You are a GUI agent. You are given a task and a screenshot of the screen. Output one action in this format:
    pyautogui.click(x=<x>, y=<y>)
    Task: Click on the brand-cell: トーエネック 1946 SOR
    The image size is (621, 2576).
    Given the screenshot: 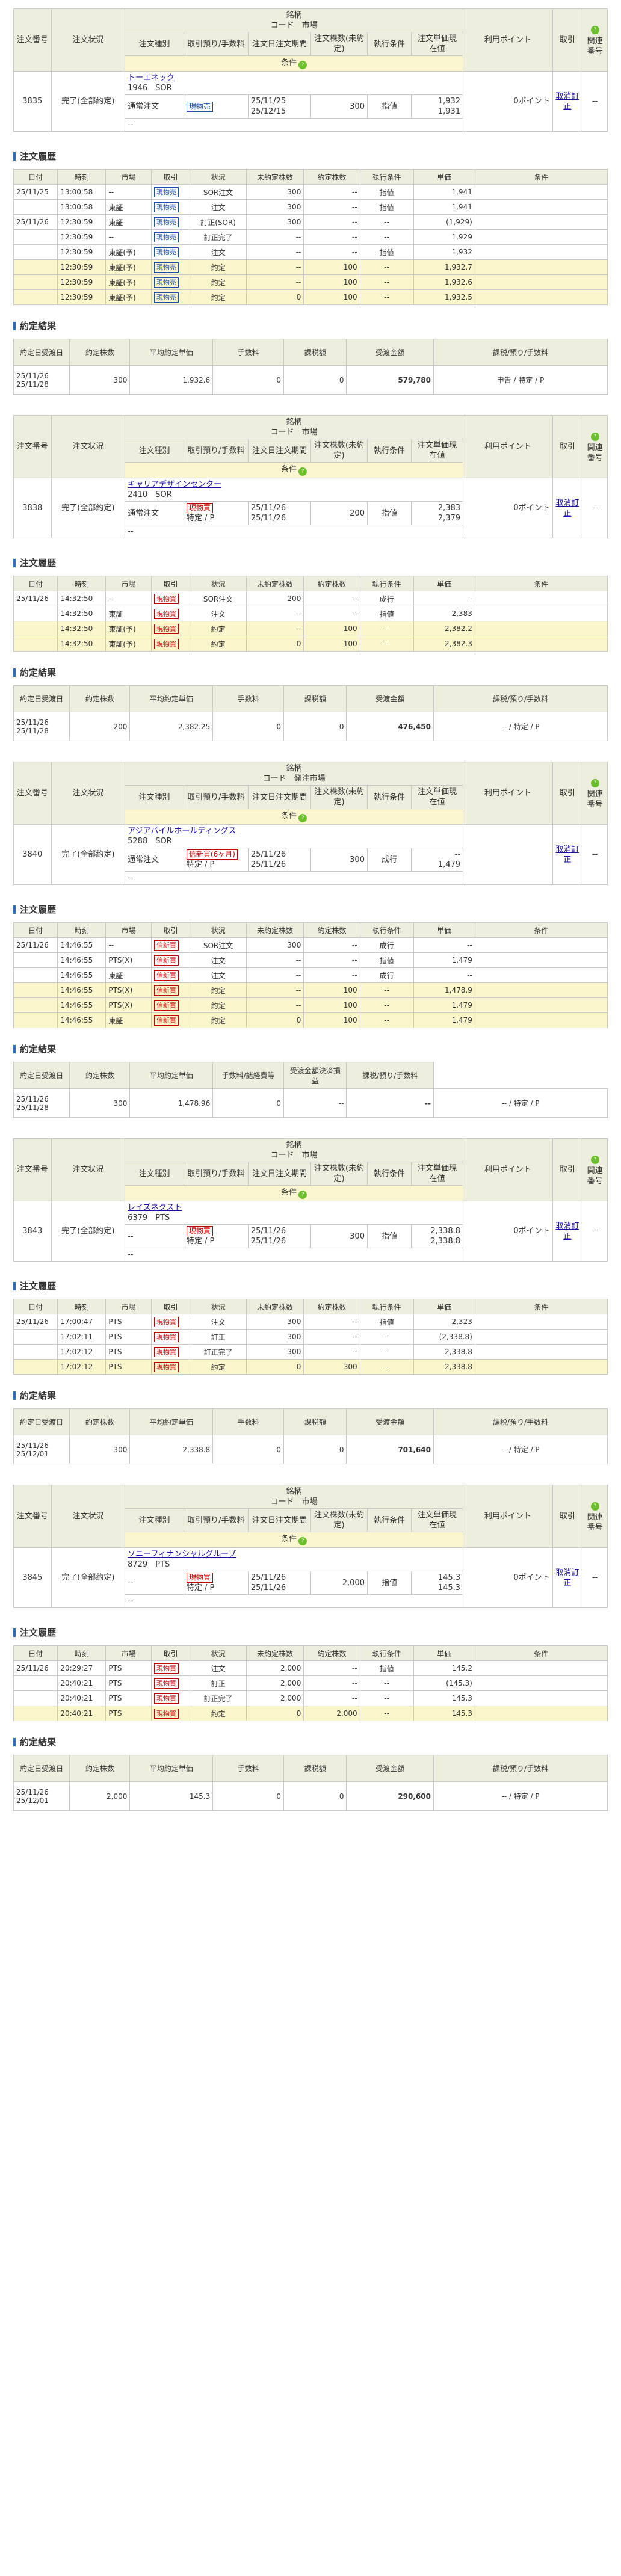 What is the action you would take?
    pyautogui.click(x=294, y=83)
    